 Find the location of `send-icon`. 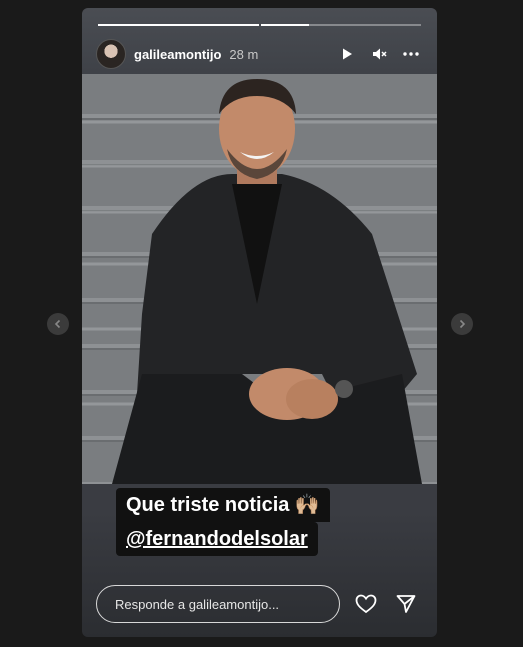

send-icon is located at coordinates (406, 604).